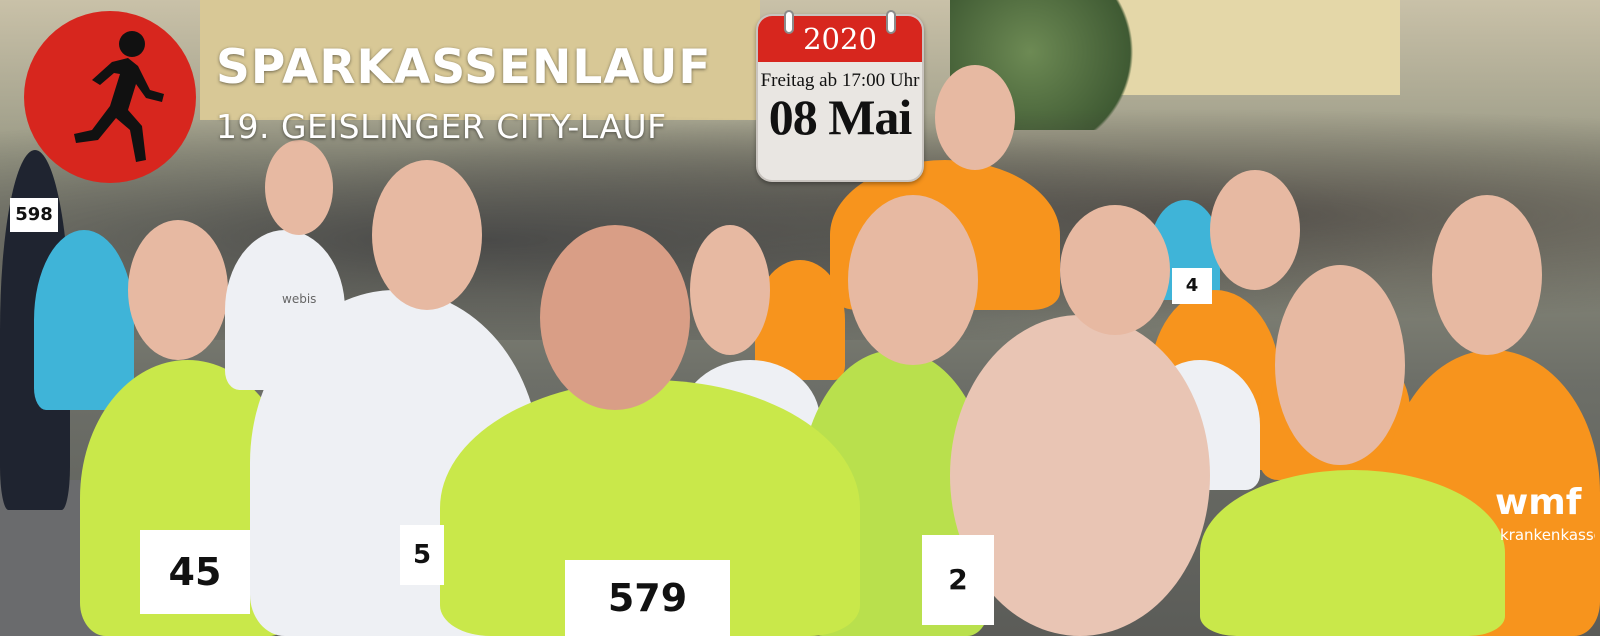 This screenshot has height=636, width=1600. I want to click on date-calendar: 2020 Freitag ab 17:00 Uhr 08 Mai, so click(840, 96).